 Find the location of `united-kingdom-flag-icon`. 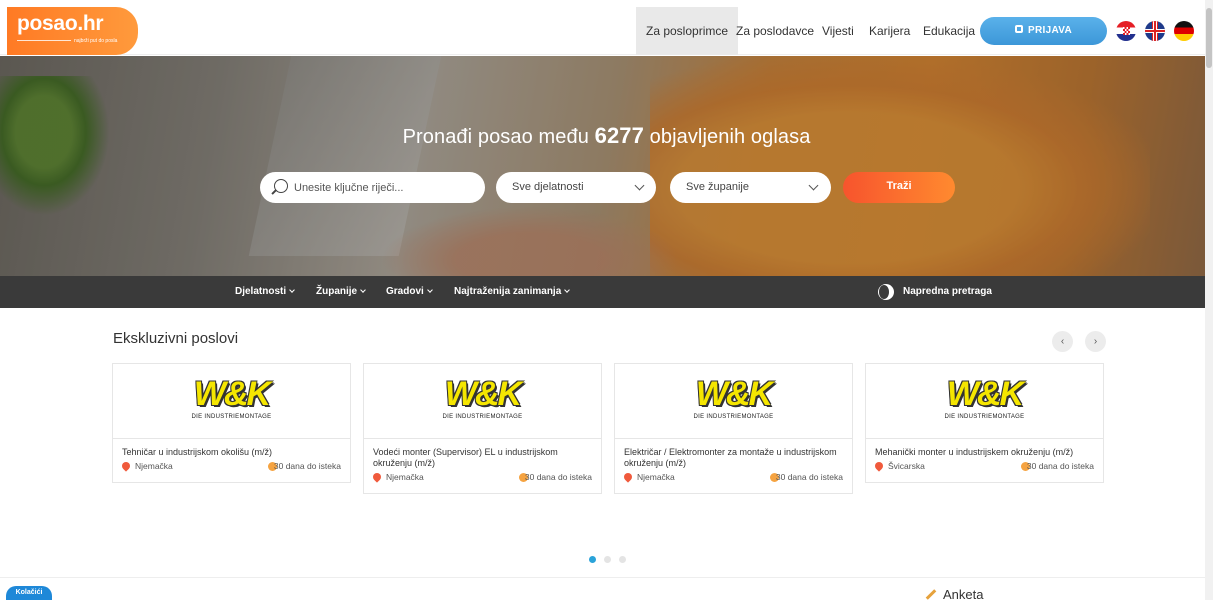

united-kingdom-flag-icon is located at coordinates (1155, 31).